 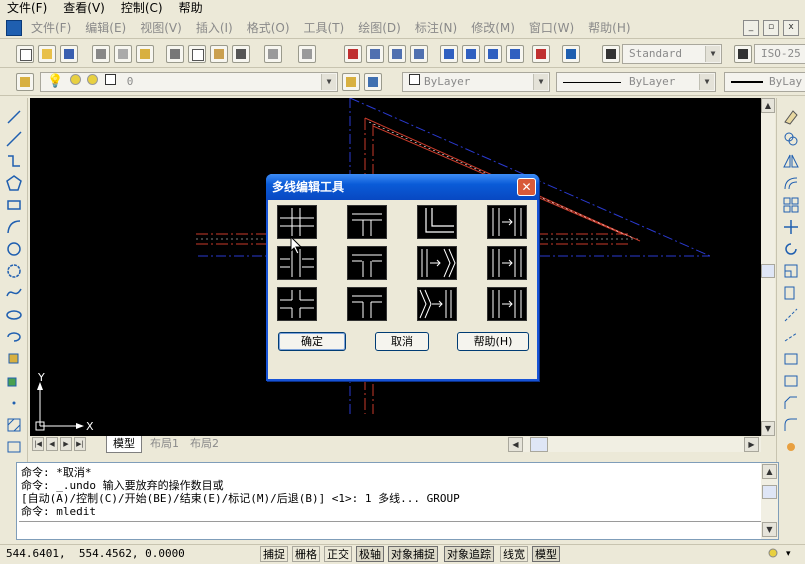 I want to click on text-style-icon, so click(x=611, y=54).